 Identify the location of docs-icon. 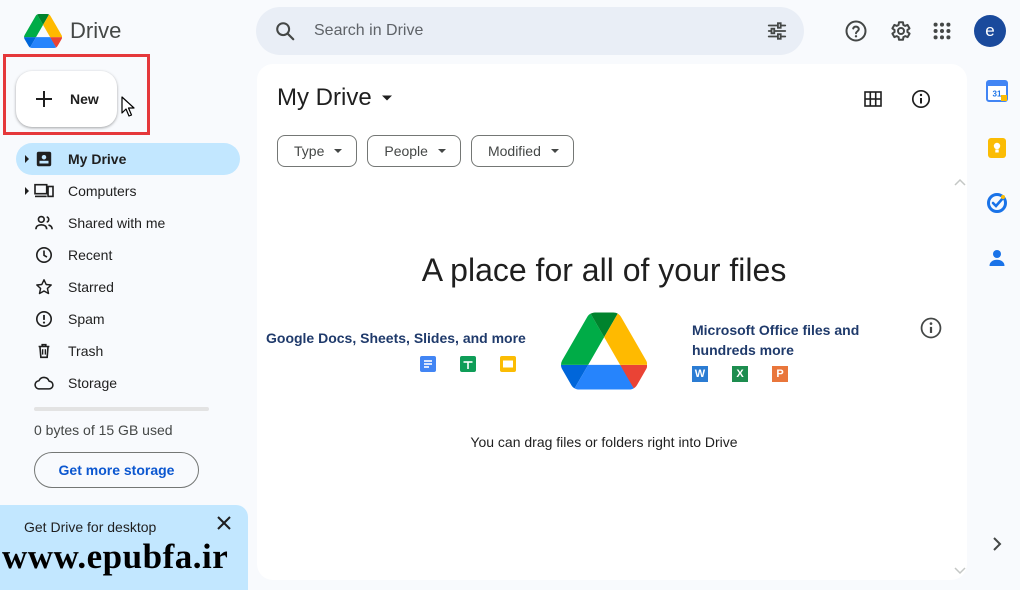
(428, 364).